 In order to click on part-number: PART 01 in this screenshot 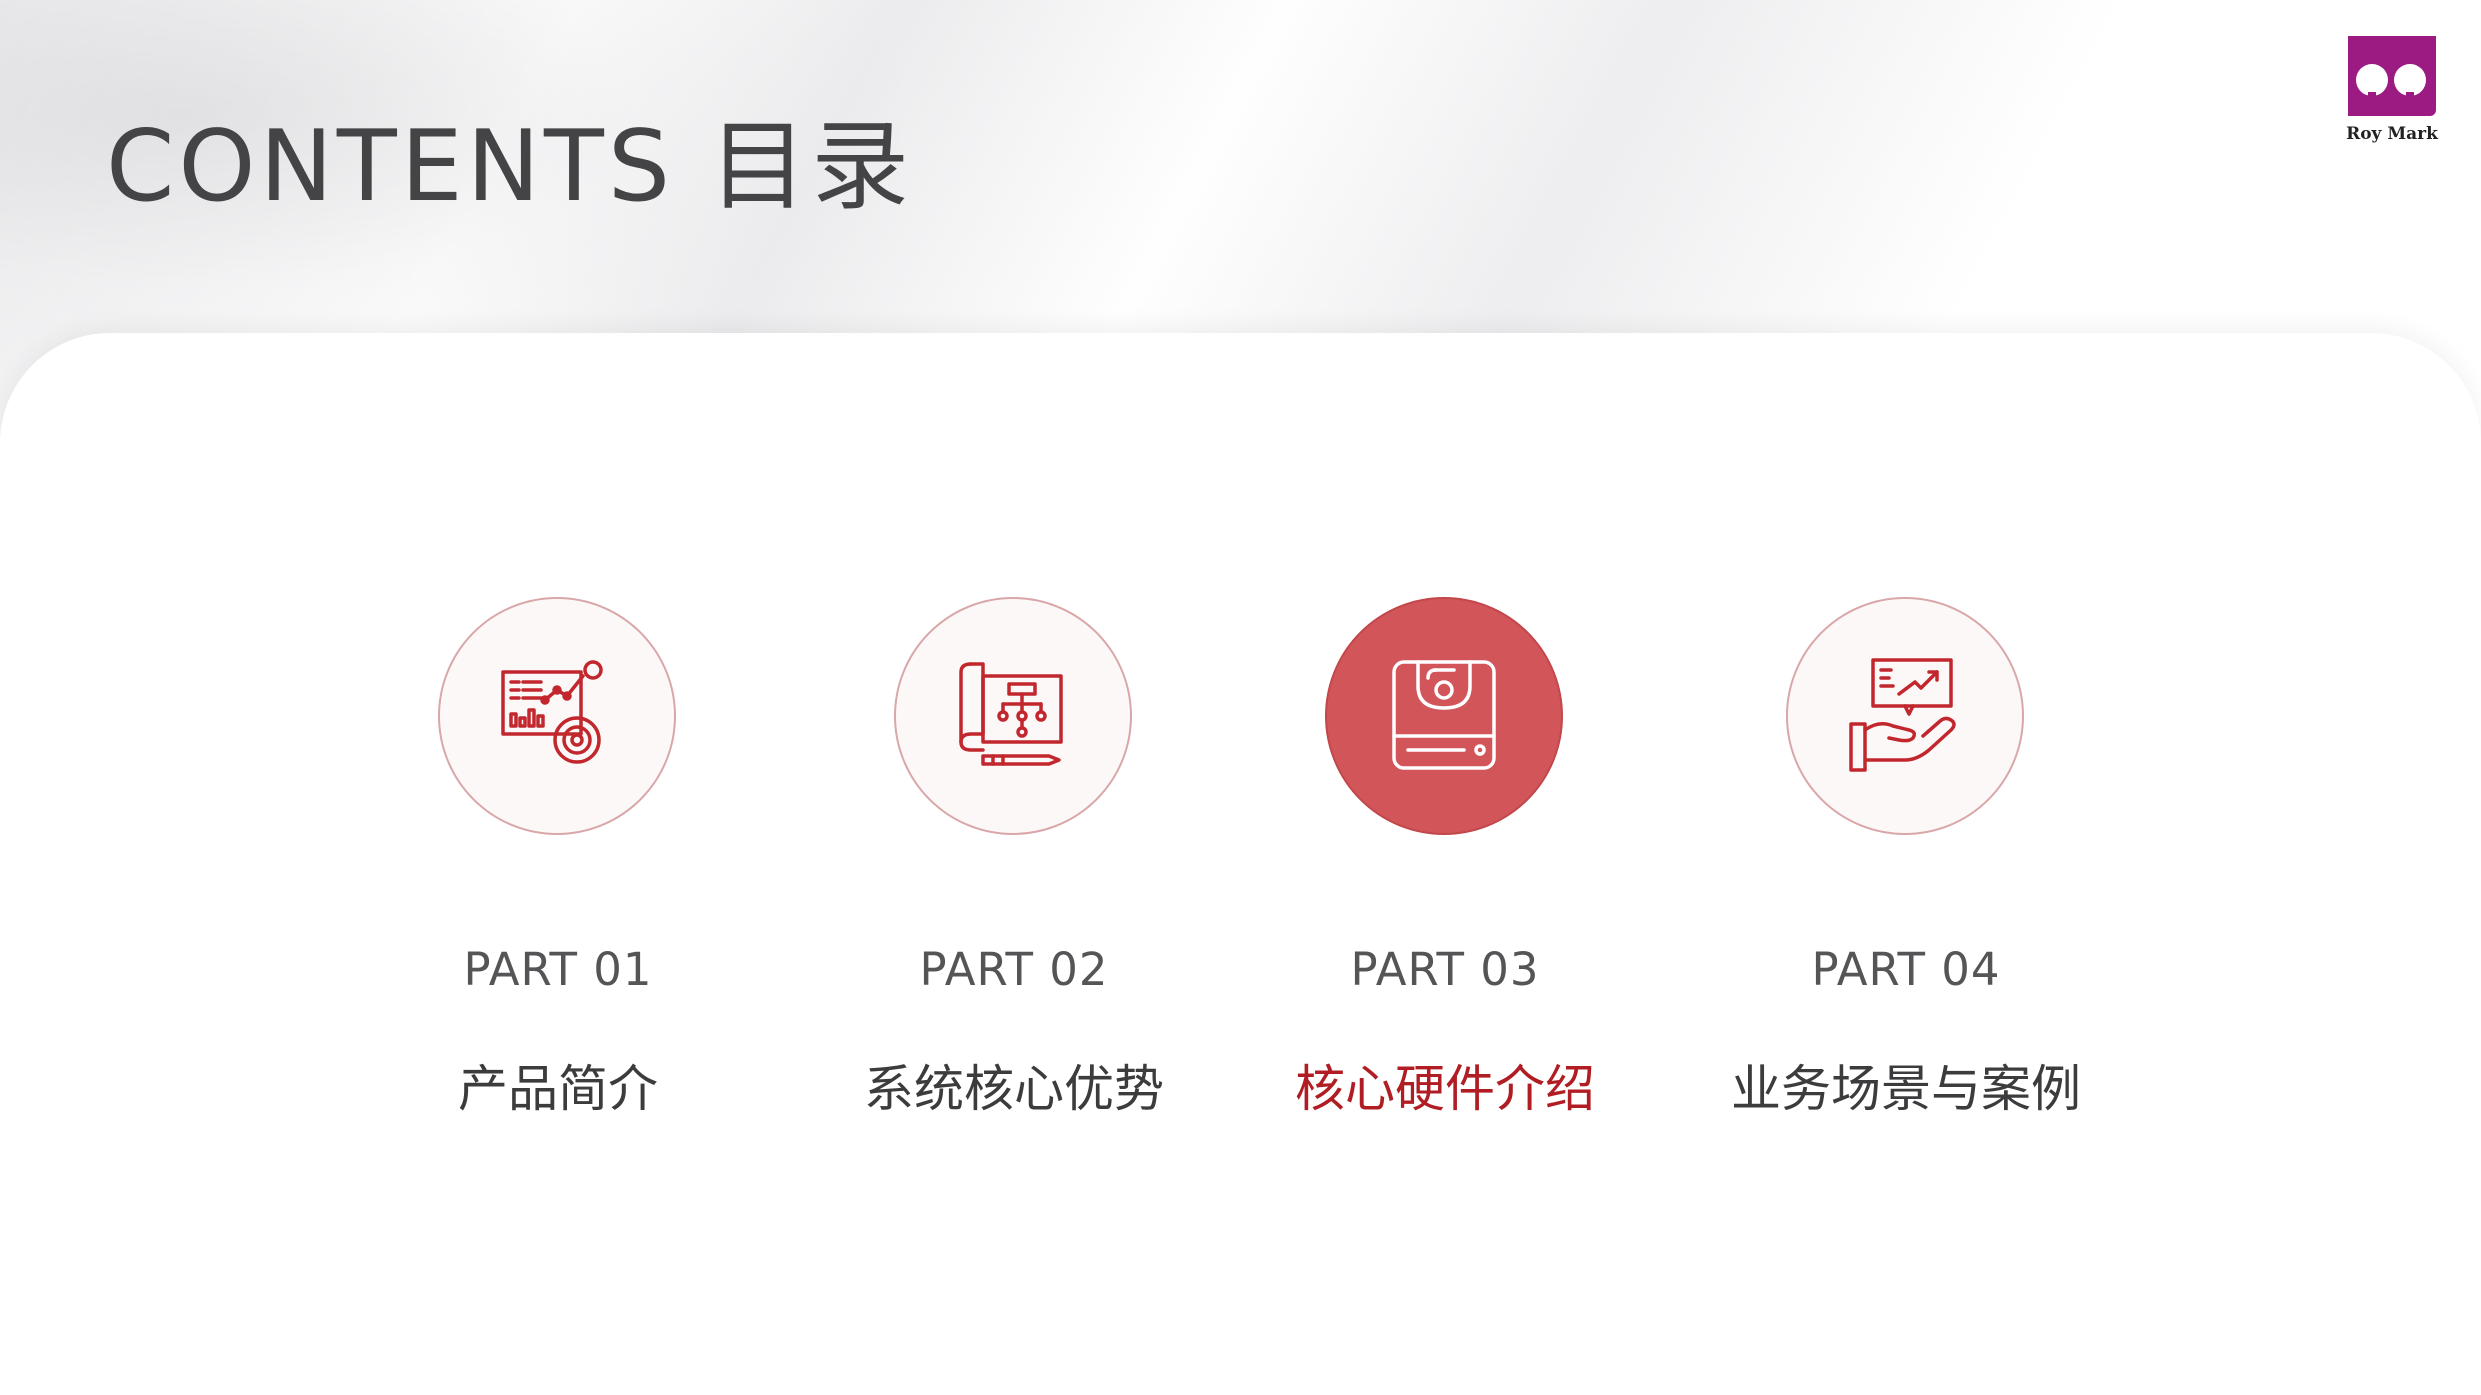, I will do `click(558, 969)`.